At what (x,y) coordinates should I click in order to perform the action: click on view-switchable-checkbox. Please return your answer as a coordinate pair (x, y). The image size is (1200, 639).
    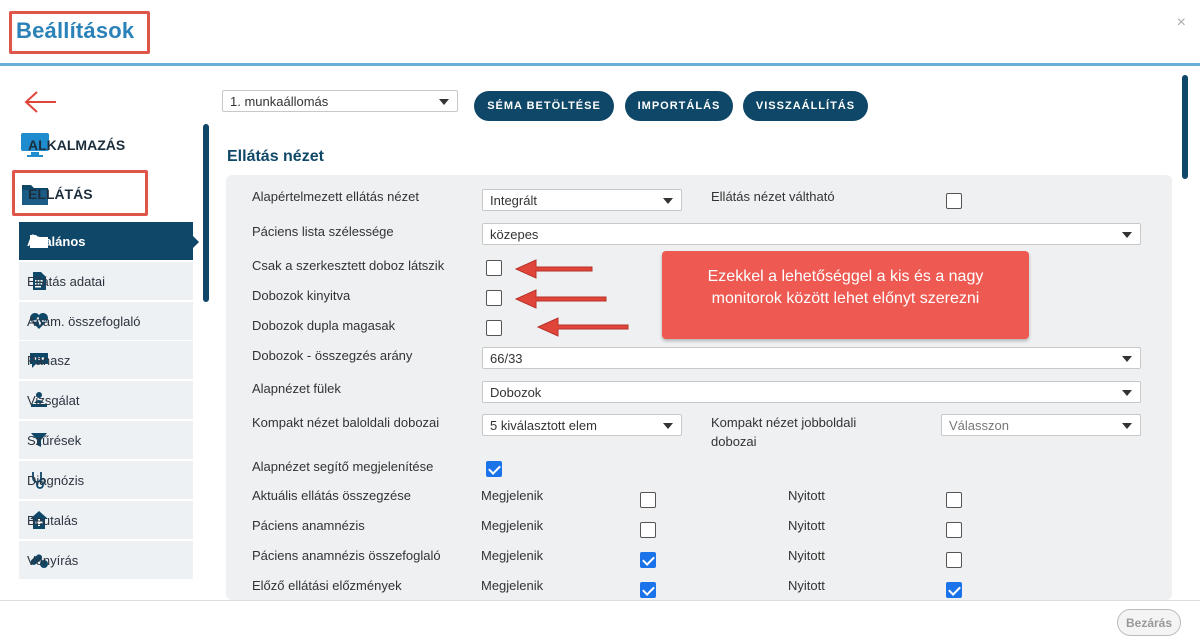
    Looking at the image, I should click on (954, 201).